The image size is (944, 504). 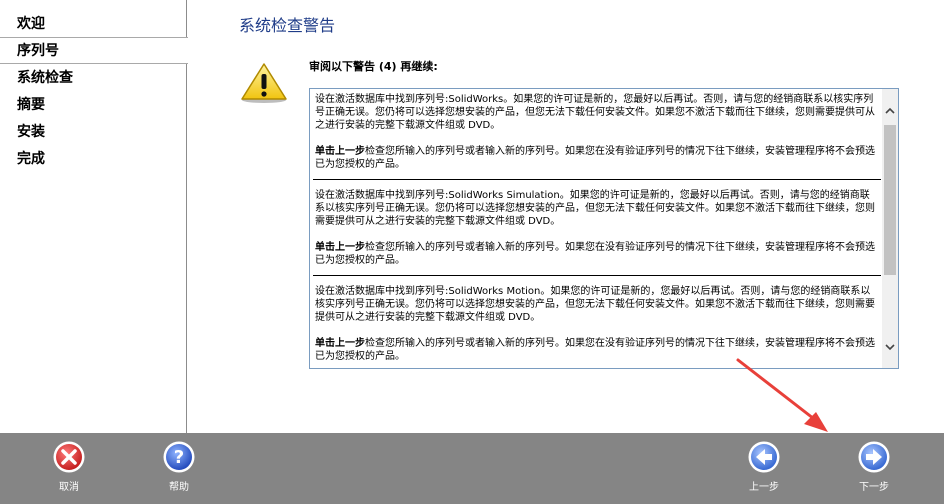 I want to click on page-title: 系统检查警告, so click(x=287, y=25).